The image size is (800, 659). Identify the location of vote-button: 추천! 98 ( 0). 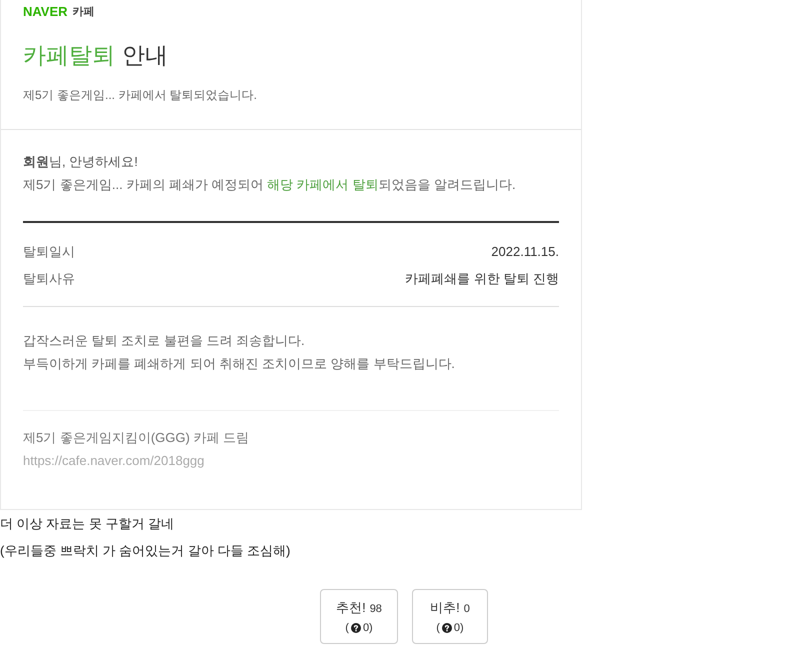
(359, 616).